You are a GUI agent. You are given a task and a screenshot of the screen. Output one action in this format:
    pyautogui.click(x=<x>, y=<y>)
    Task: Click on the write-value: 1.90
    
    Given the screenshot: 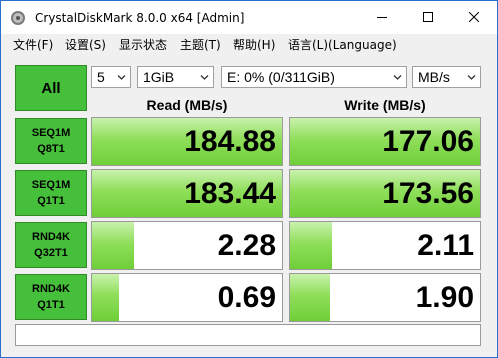 What is the action you would take?
    pyautogui.click(x=444, y=297)
    